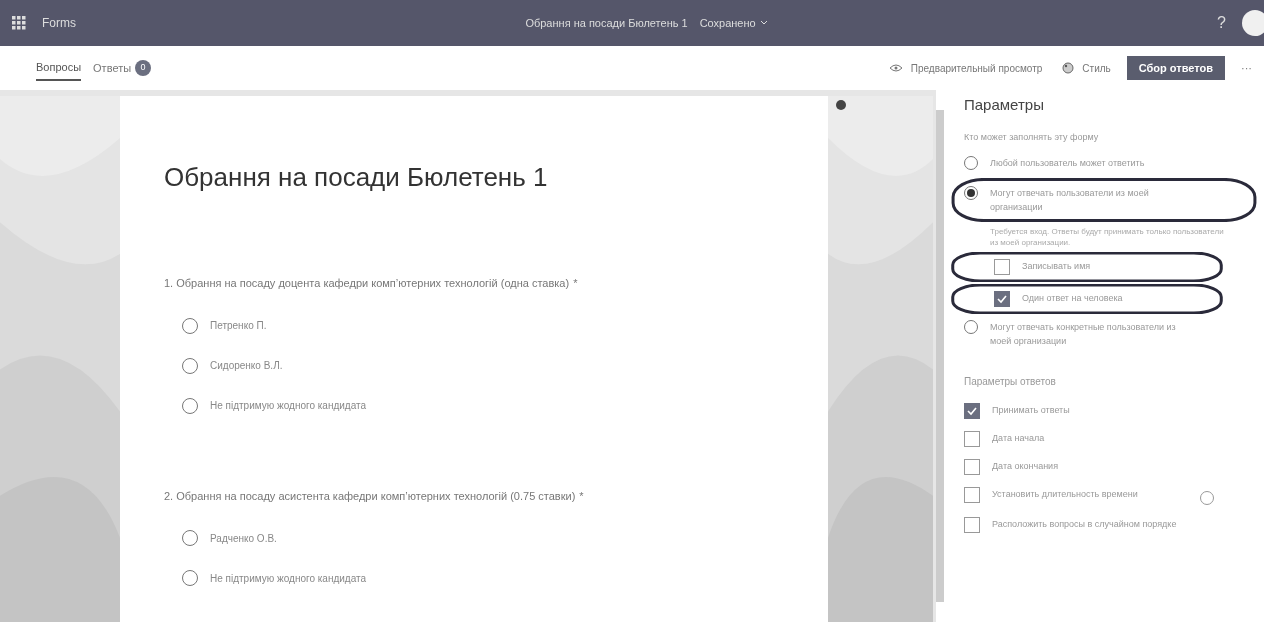  What do you see at coordinates (367, 283) in the screenshot?
I see `question-text: 1. Обрання на посаду доцента кафедри комп’ютерних технологій (одна ставка)` at bounding box center [367, 283].